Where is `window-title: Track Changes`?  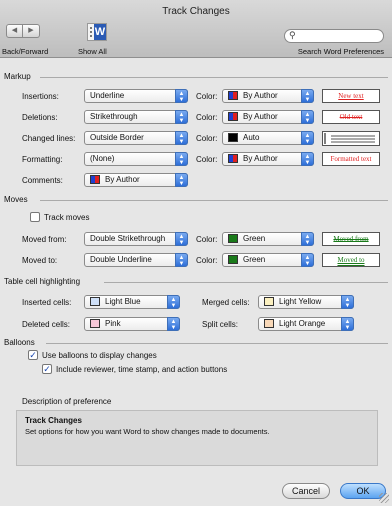
window-title: Track Changes is located at coordinates (196, 11).